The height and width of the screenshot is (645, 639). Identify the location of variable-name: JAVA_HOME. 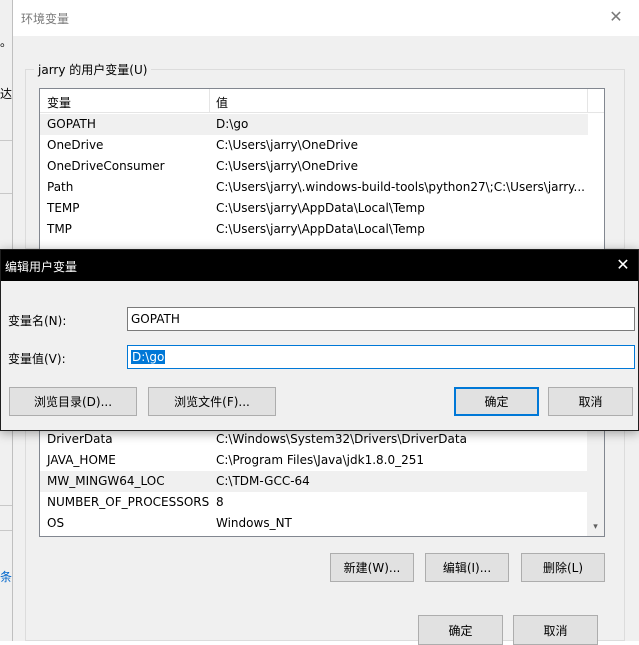
(81, 460).